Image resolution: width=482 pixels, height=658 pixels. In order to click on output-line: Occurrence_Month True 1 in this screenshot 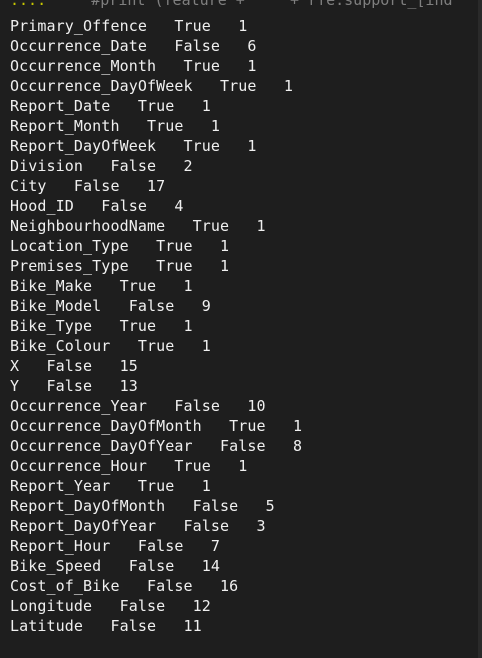, I will do `click(133, 66)`.